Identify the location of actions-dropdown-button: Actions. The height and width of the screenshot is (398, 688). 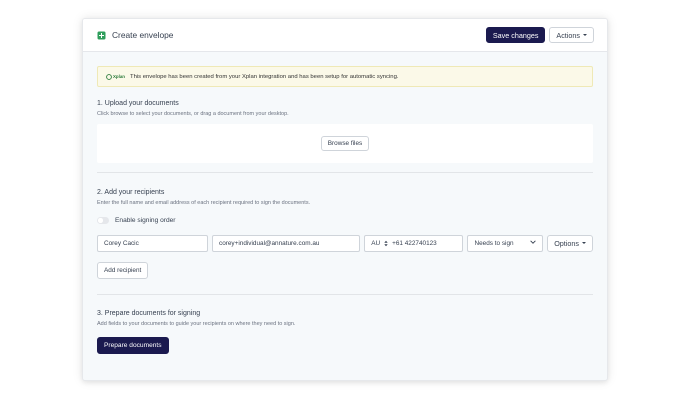
(571, 35).